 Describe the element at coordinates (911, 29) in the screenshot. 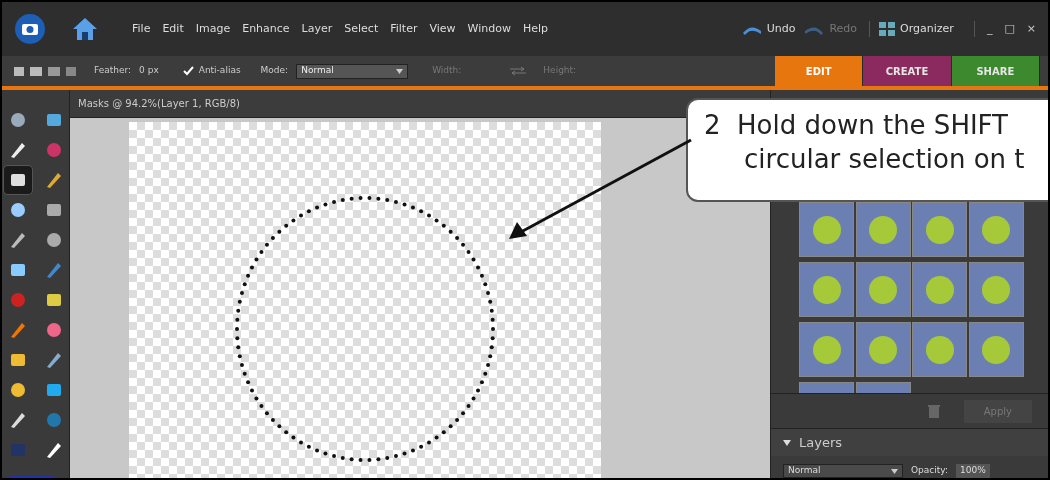

I see `organizer-button: Organizer` at that location.